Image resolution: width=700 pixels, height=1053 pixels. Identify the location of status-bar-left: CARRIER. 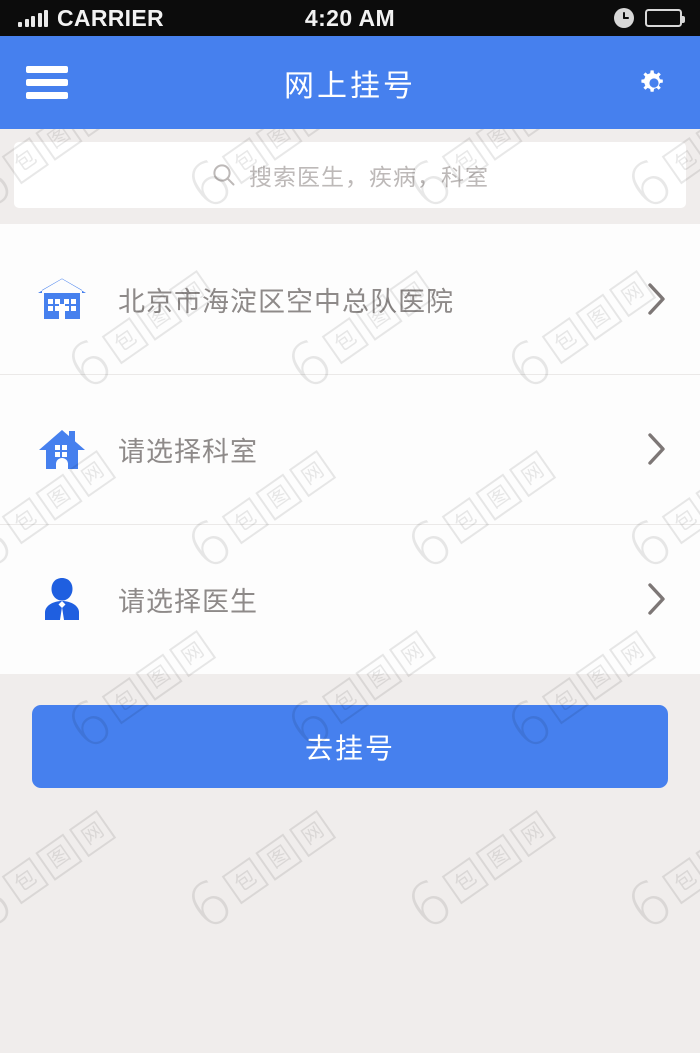
(91, 17).